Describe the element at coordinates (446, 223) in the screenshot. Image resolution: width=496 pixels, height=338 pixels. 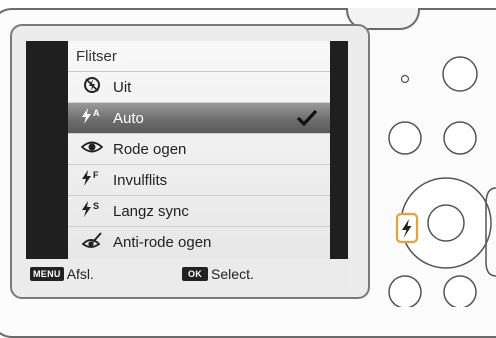
I see `ok-button` at that location.